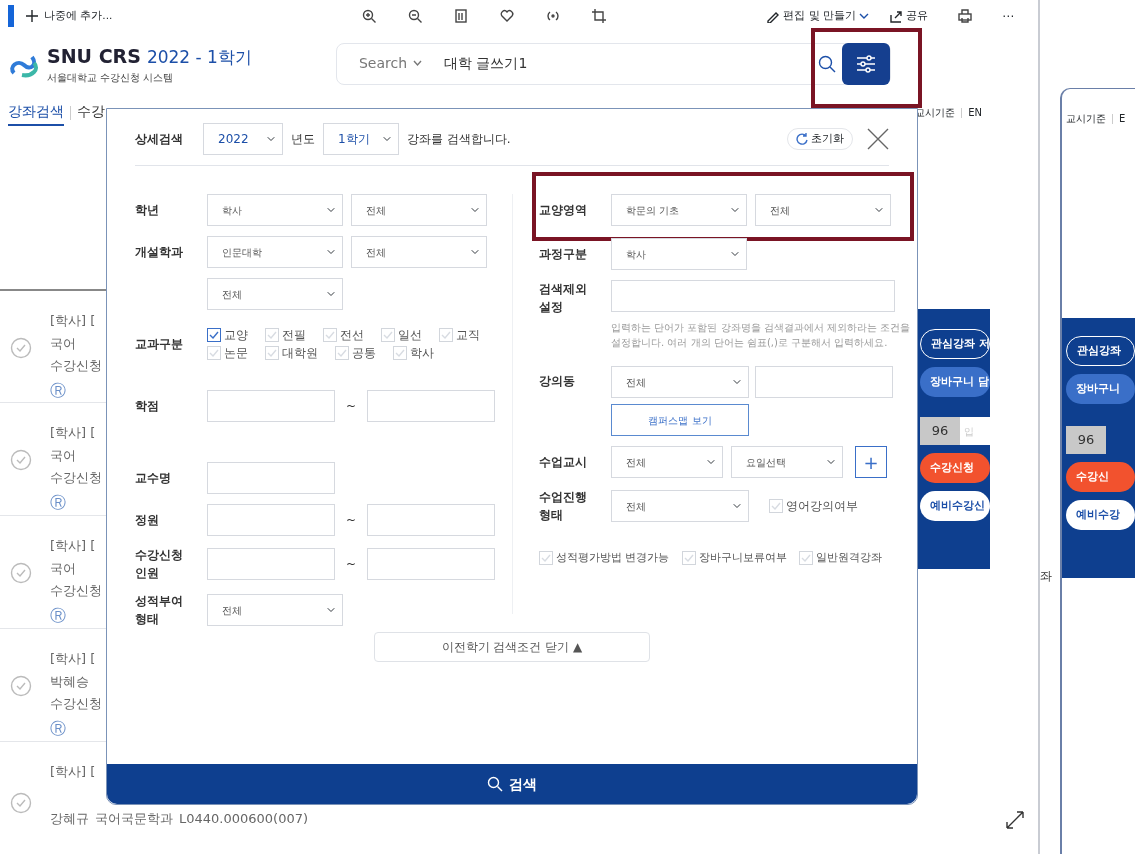 The height and width of the screenshot is (854, 1135). I want to click on pre-apply-button: 예비수강, so click(1100, 515).